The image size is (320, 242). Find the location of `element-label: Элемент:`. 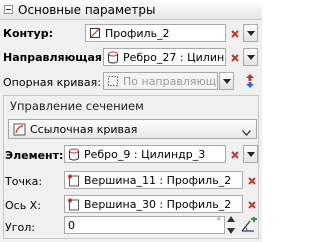

element-label: Элемент: is located at coordinates (34, 155).